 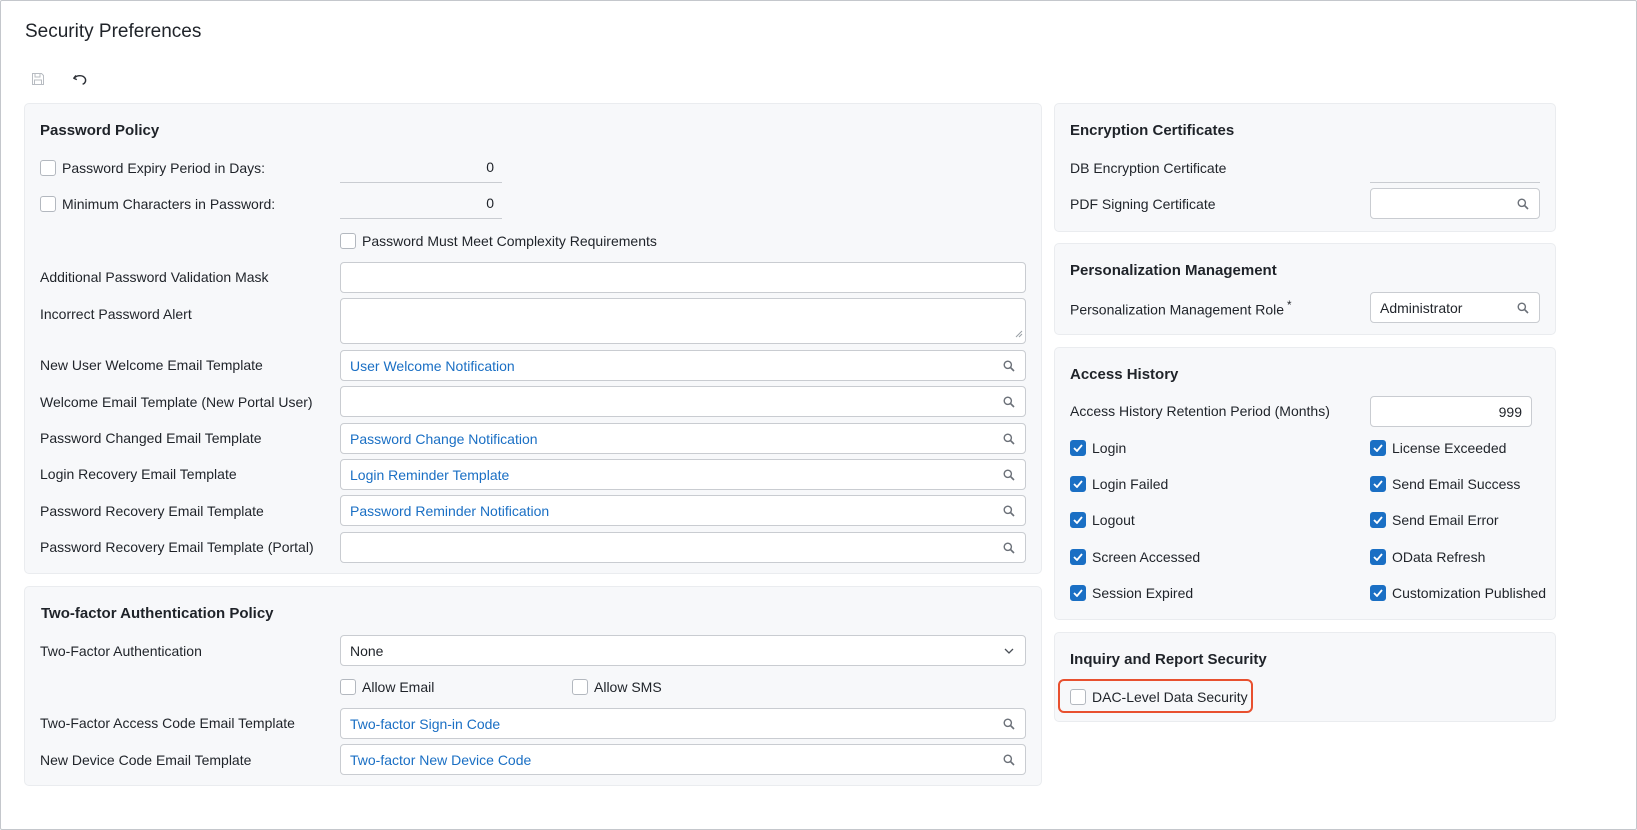 What do you see at coordinates (421, 203) in the screenshot?
I see `min-chars-input: 0` at bounding box center [421, 203].